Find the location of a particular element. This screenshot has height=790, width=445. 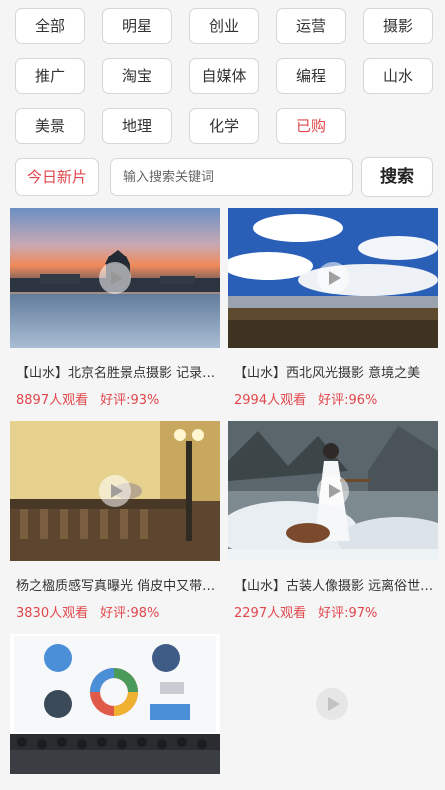

rating: 好评:96% is located at coordinates (348, 400).